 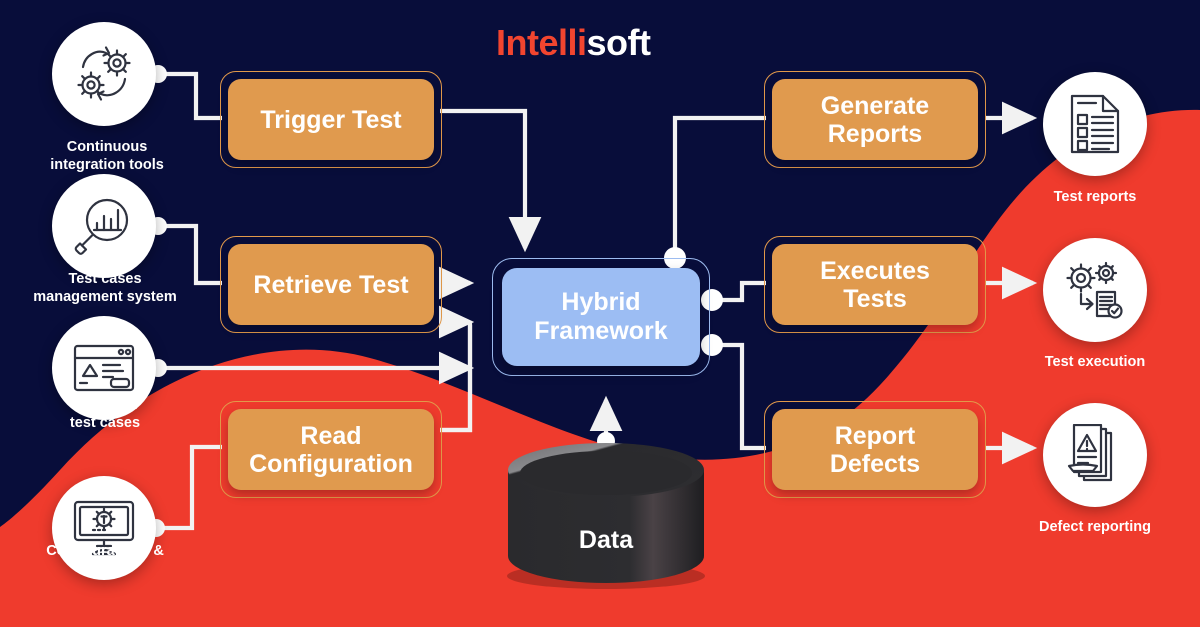 I want to click on input-label-configurations: Configurations & objects, so click(x=105, y=560).